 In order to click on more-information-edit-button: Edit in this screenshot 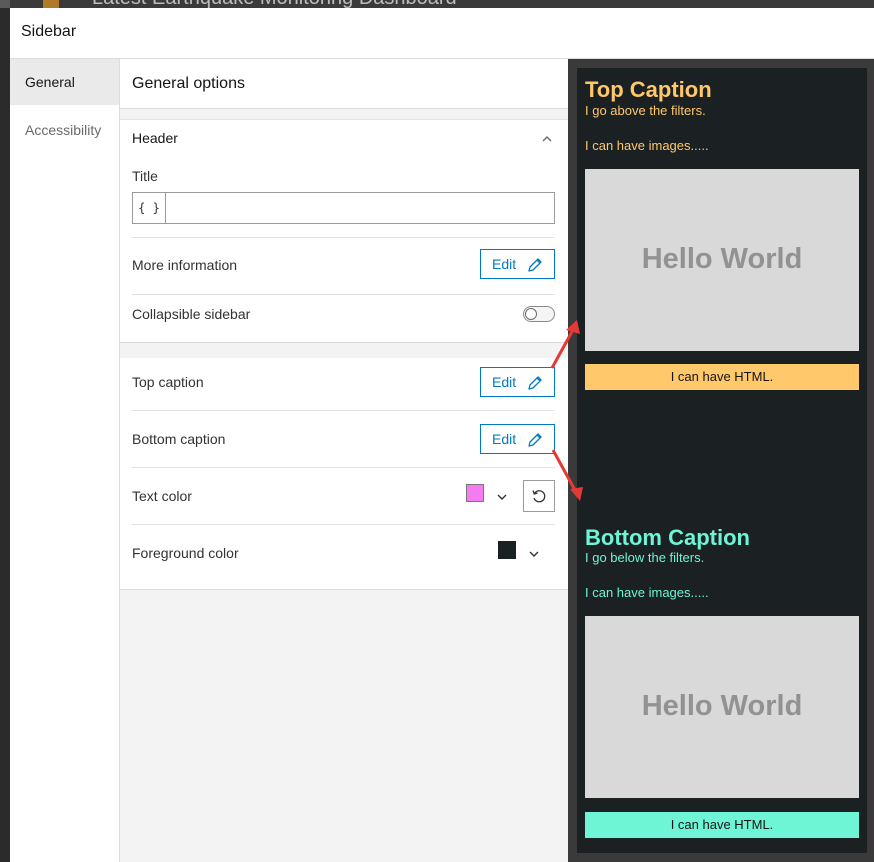, I will do `click(517, 264)`.